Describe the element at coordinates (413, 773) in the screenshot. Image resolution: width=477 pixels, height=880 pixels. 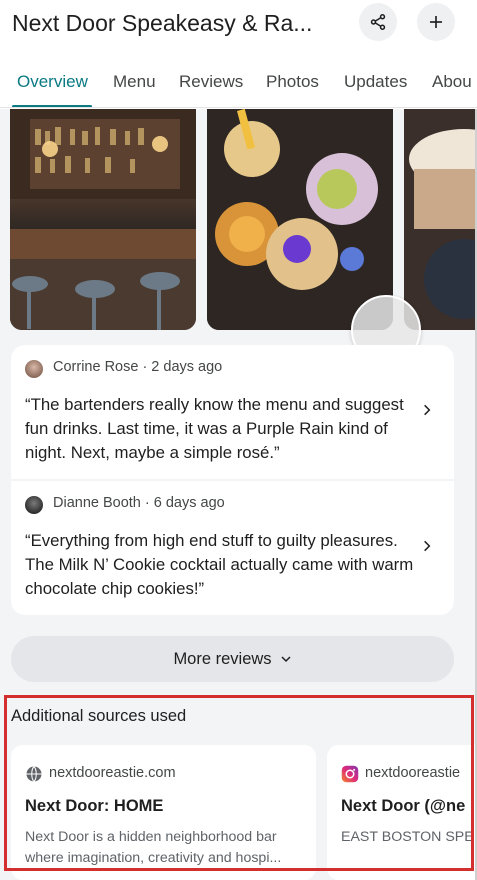
I see `source-host: nextdooreastie` at that location.